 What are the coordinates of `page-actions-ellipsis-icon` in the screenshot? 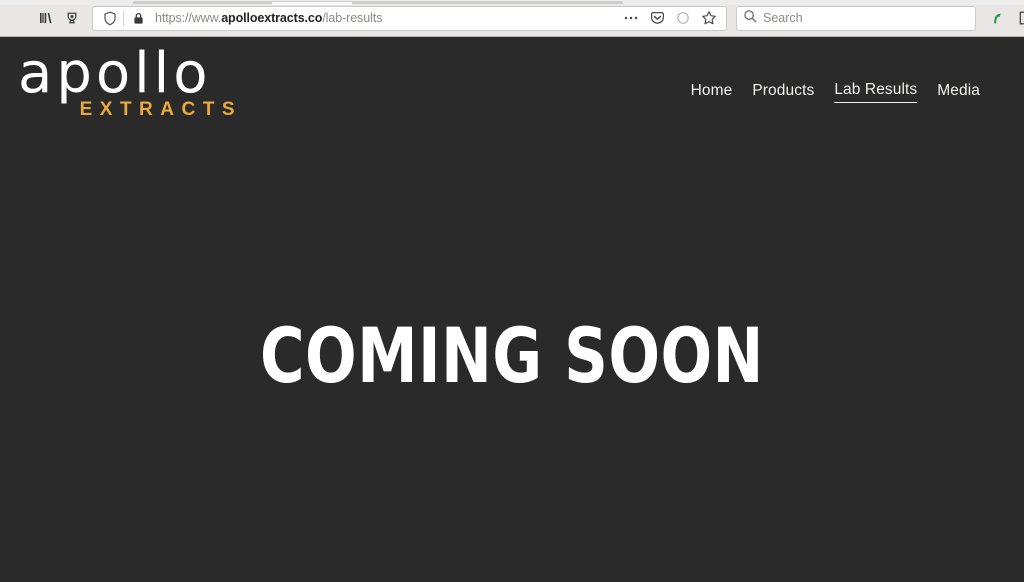 It's located at (631, 18).